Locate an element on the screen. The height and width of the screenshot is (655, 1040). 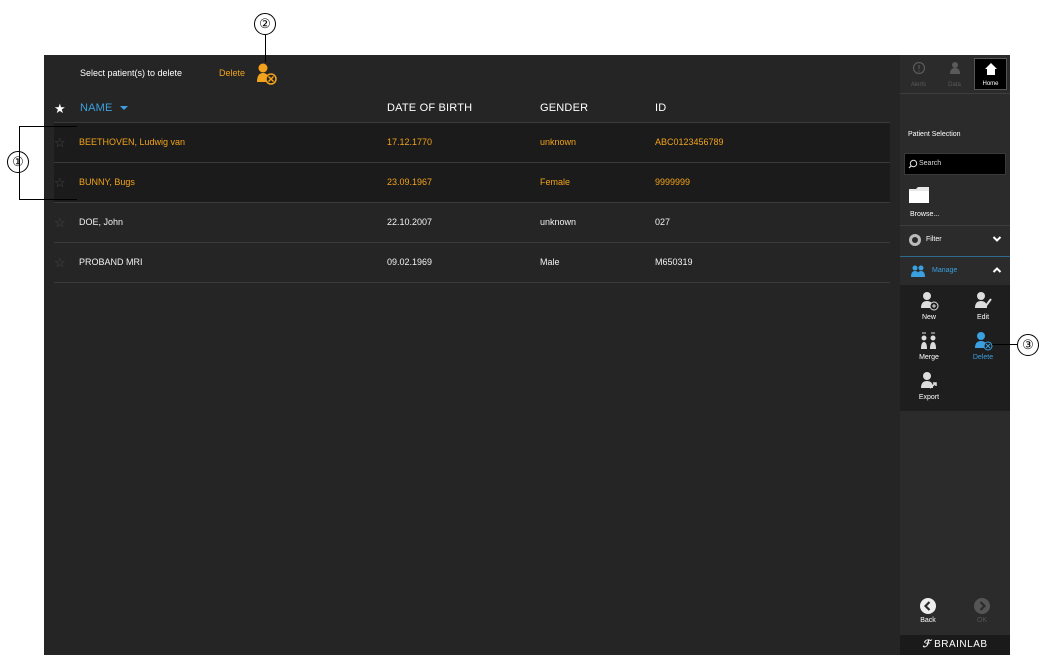
callout-2-leader is located at coordinates (265, 48).